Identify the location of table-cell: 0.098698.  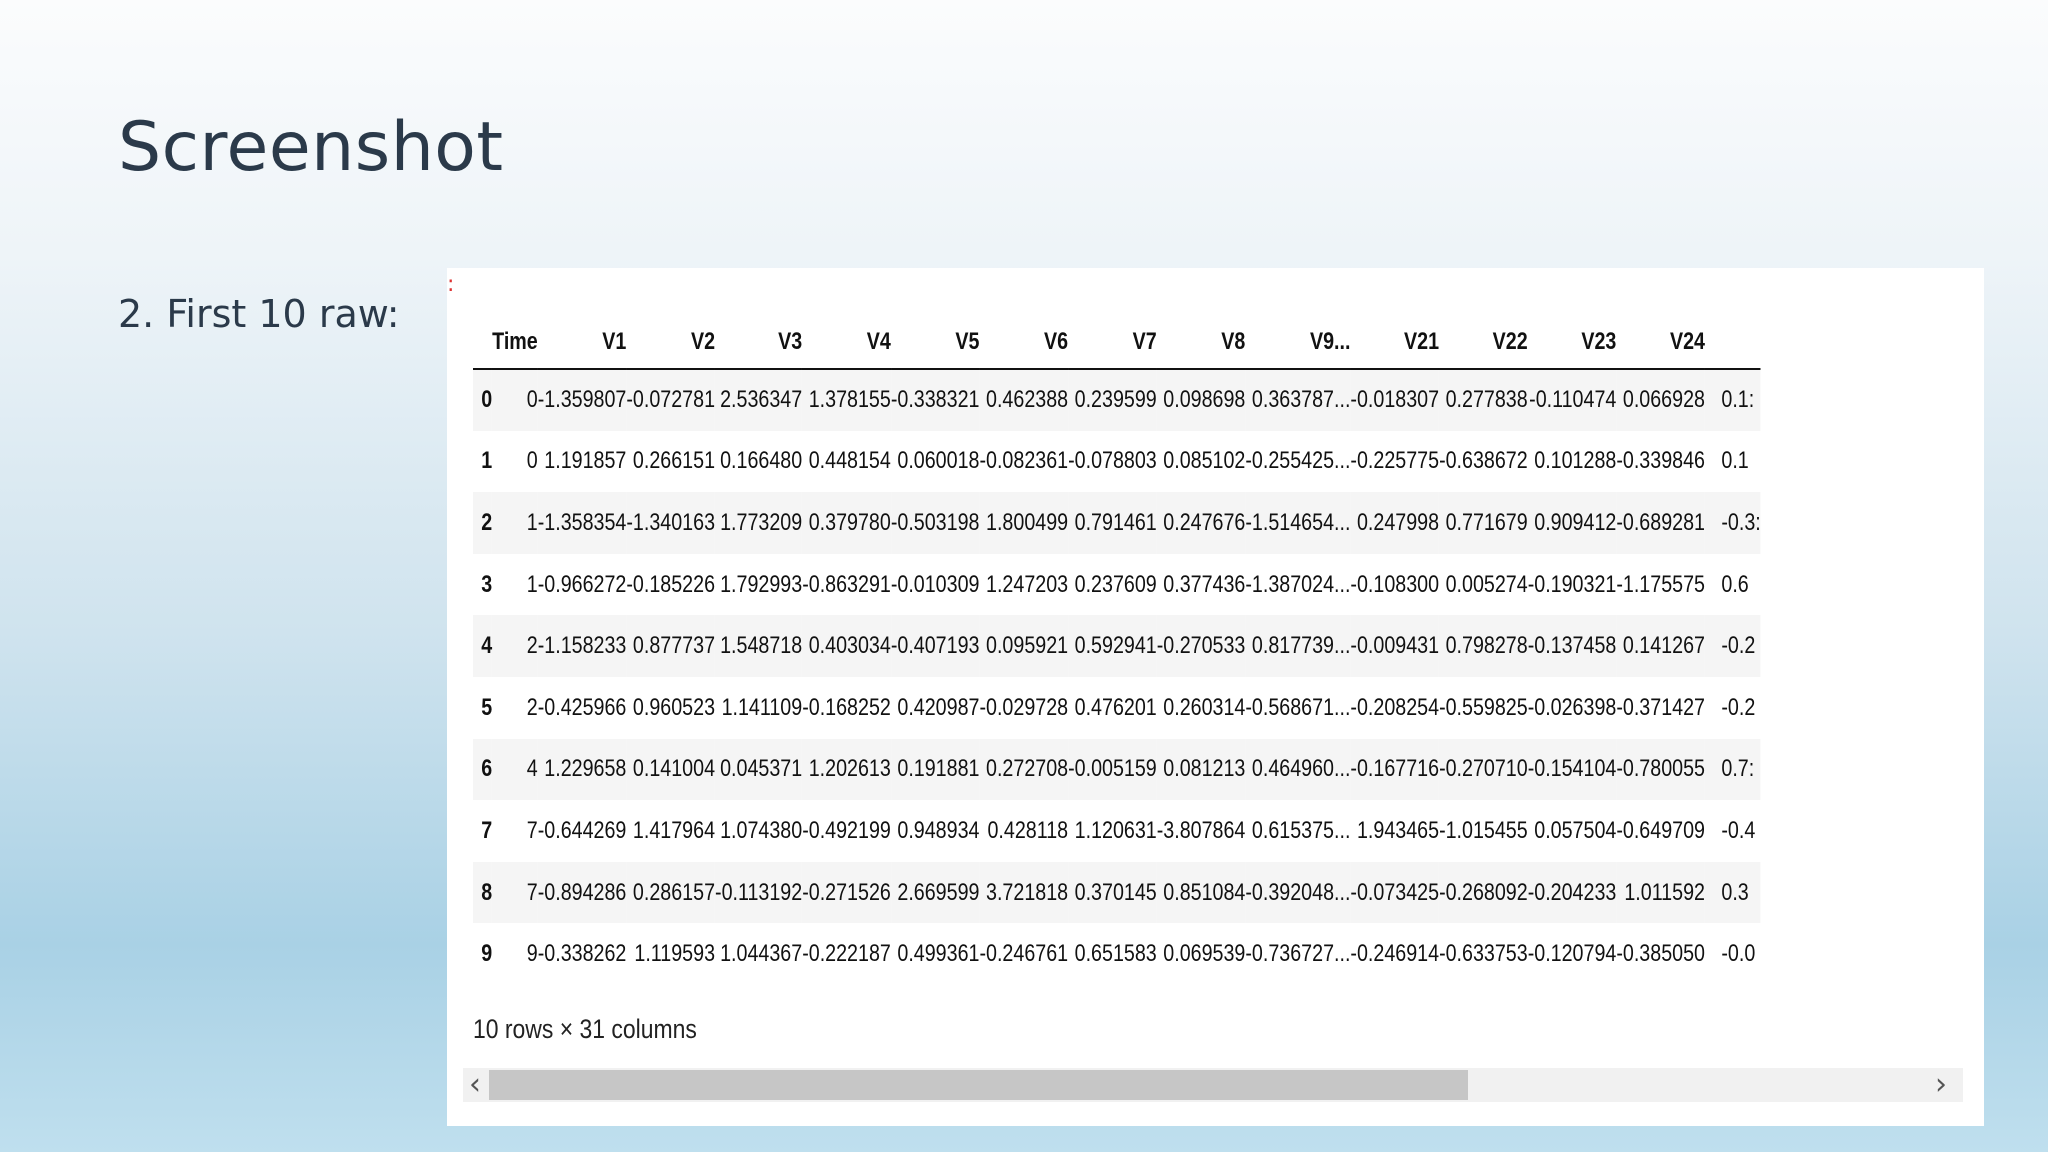
(1204, 400).